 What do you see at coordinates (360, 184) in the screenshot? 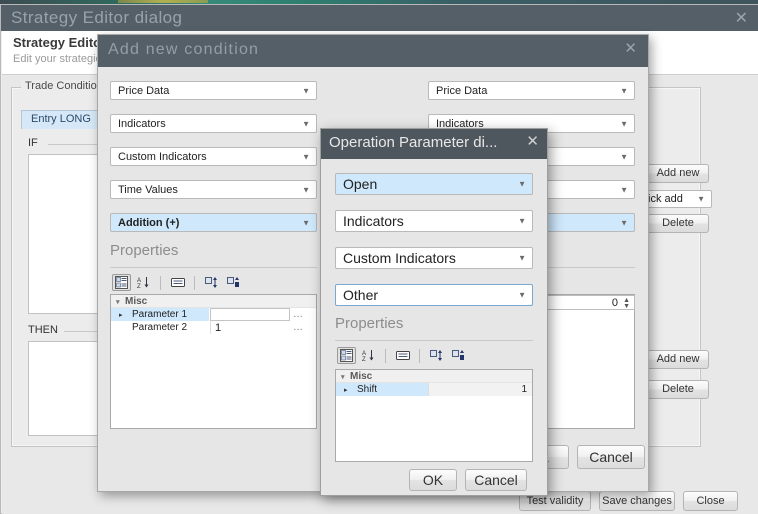
I see `op-selector-open-value: Open` at bounding box center [360, 184].